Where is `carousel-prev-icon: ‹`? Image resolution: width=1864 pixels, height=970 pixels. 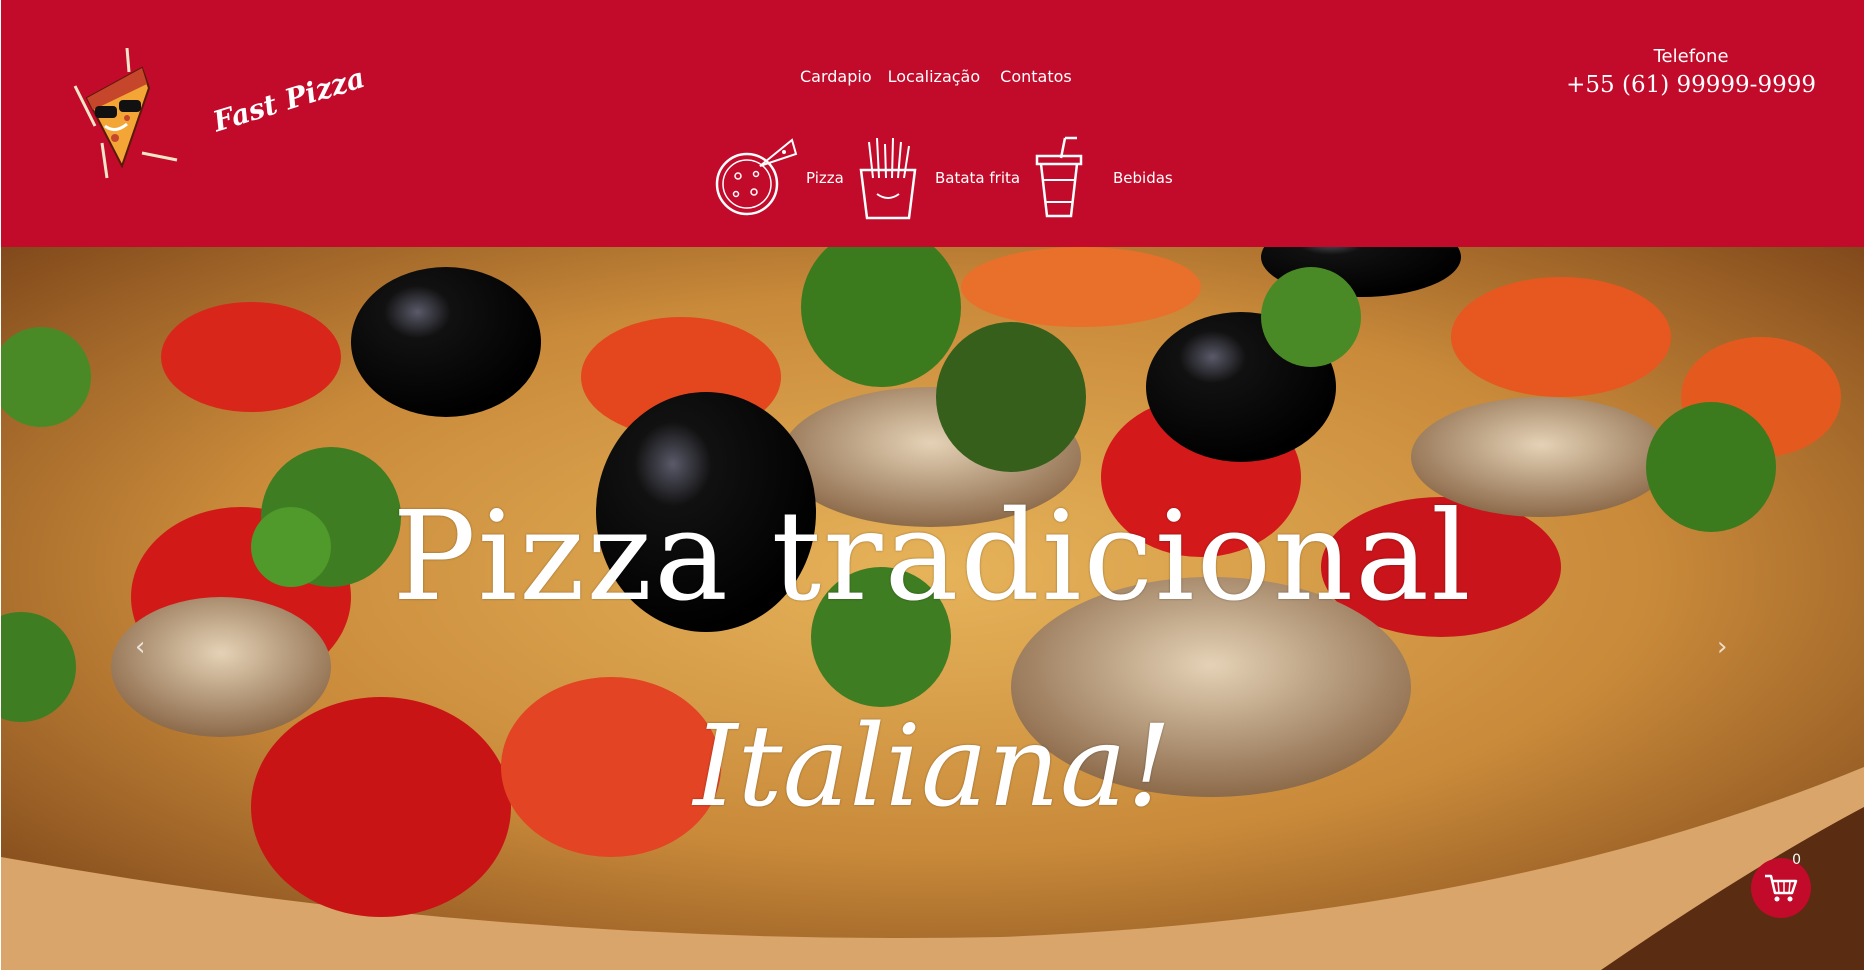 carousel-prev-icon: ‹ is located at coordinates (140, 647).